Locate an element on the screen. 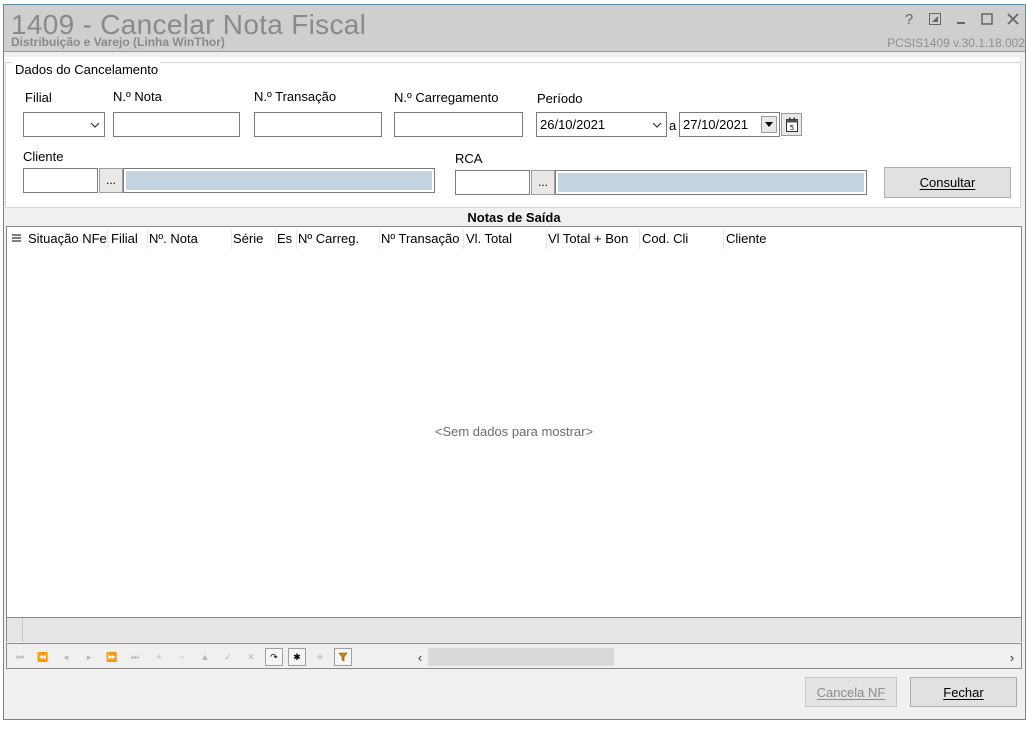  nota-label: N.º Nota is located at coordinates (137, 96).